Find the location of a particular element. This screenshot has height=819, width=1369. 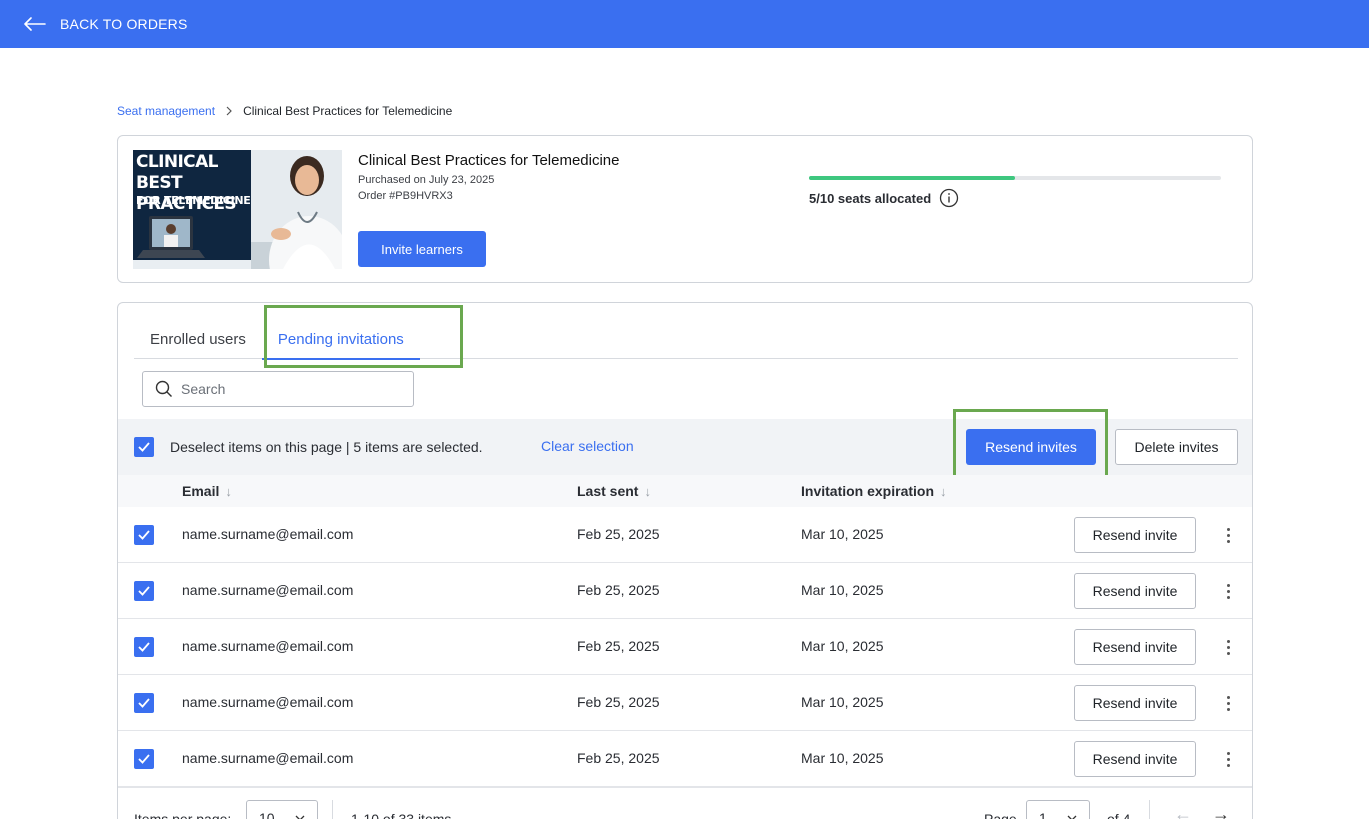

column-header-expiration: Invitation expiration ↓ is located at coordinates (874, 491).